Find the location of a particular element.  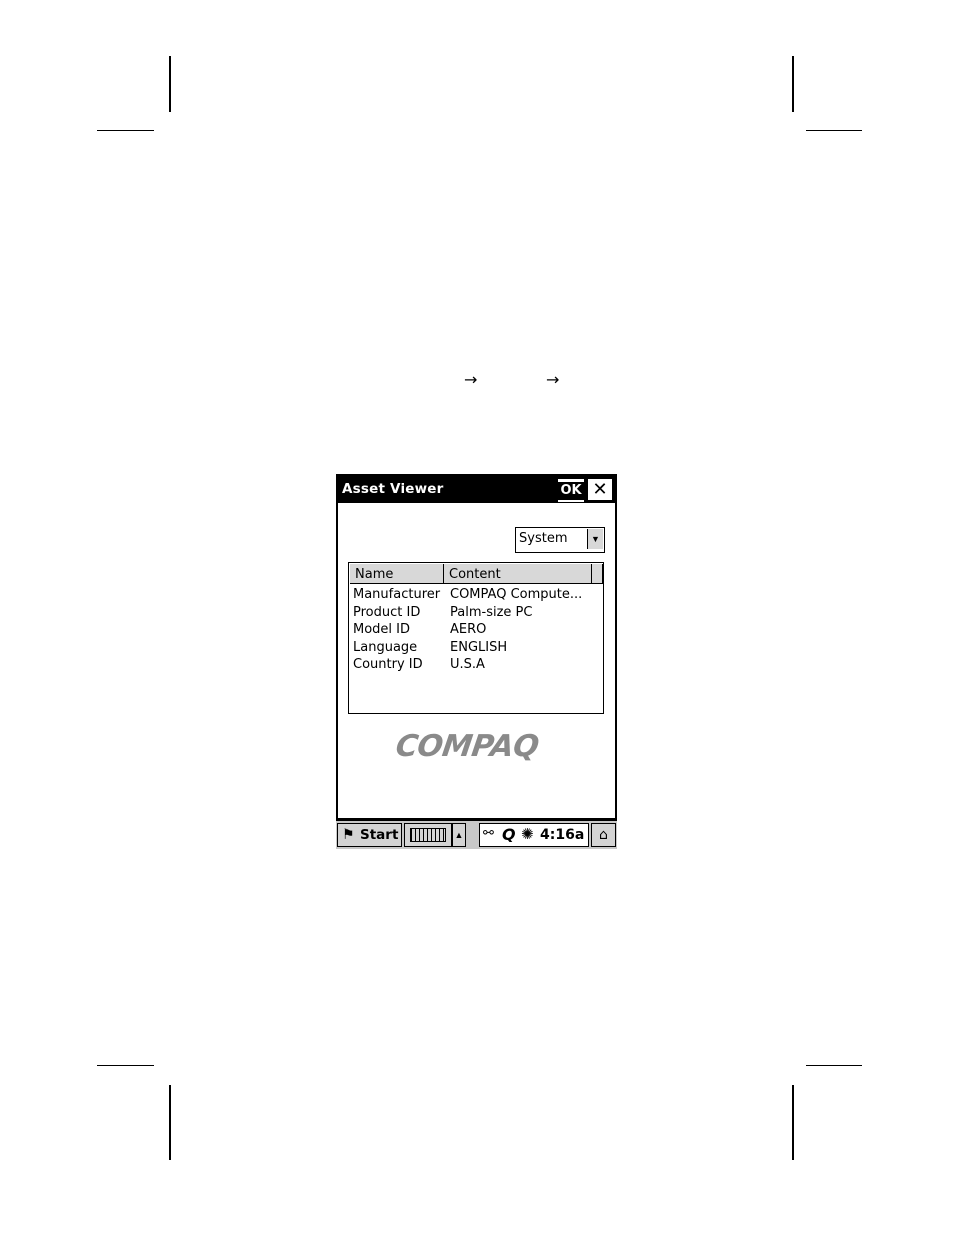

keyboard-button is located at coordinates (428, 835).